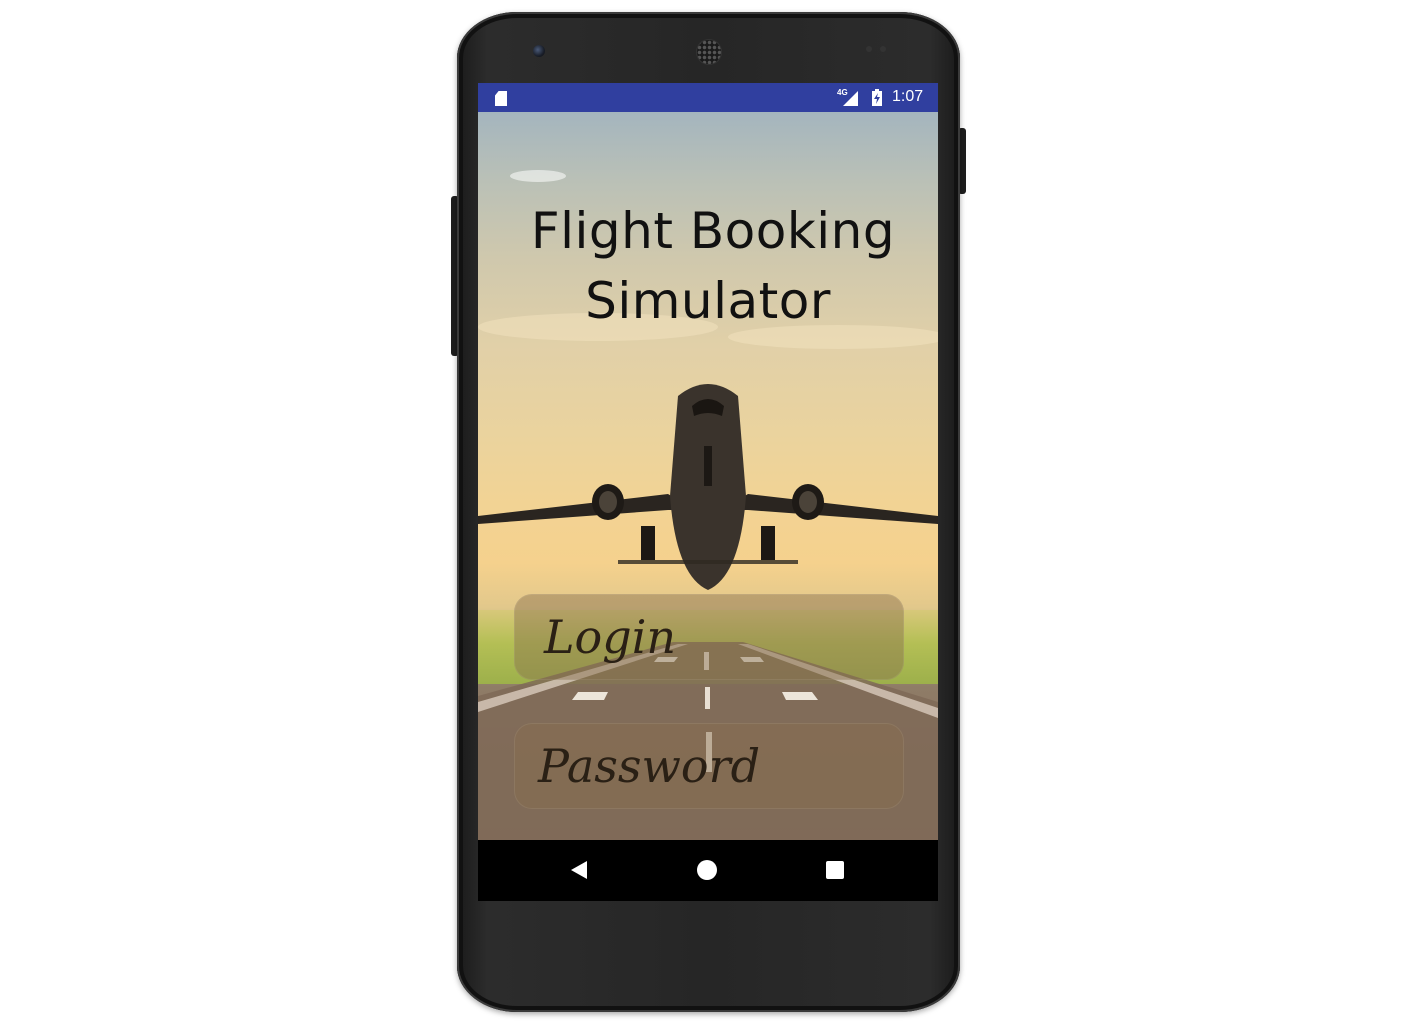 The height and width of the screenshot is (1024, 1417). Describe the element at coordinates (713, 231) in the screenshot. I see `title-line-1: Flight Booking` at that location.